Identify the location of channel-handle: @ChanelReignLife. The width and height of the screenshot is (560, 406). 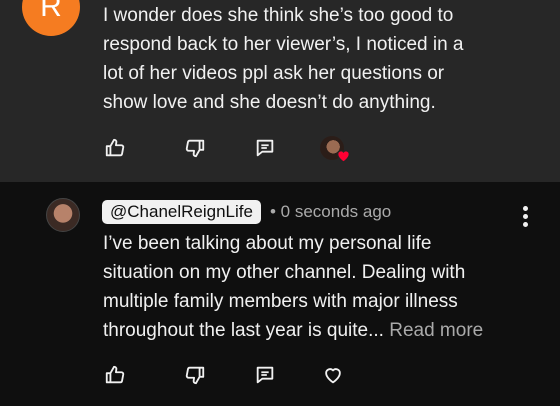
(181, 212).